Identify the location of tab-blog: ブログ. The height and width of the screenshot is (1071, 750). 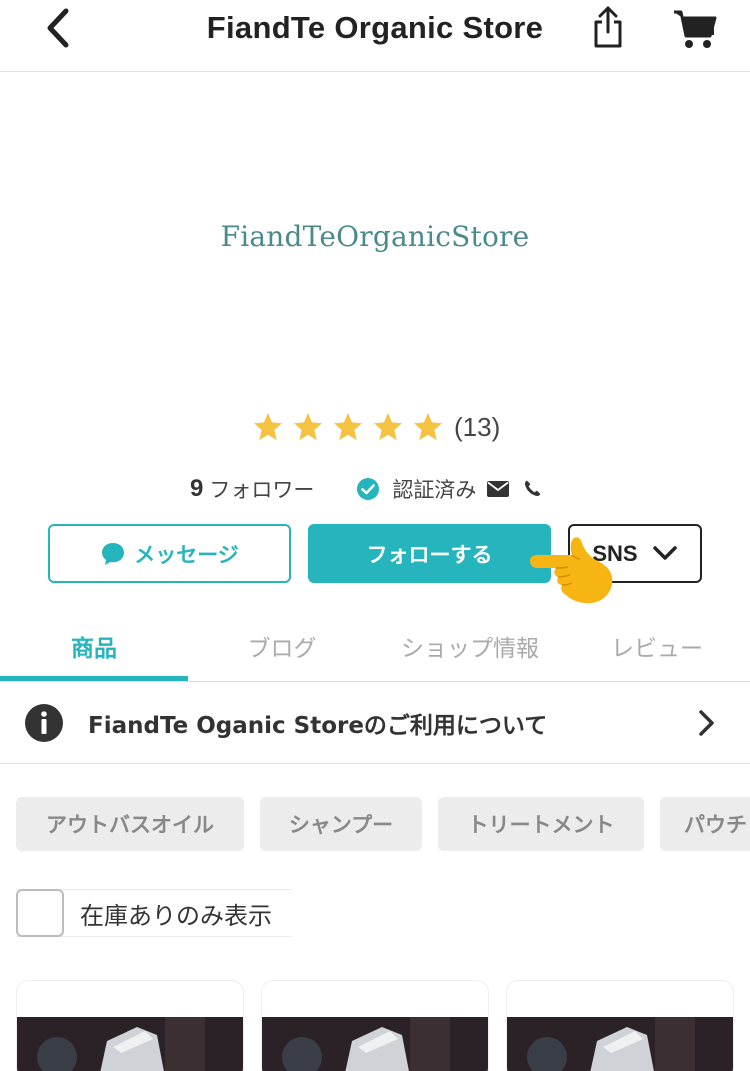
(282, 646).